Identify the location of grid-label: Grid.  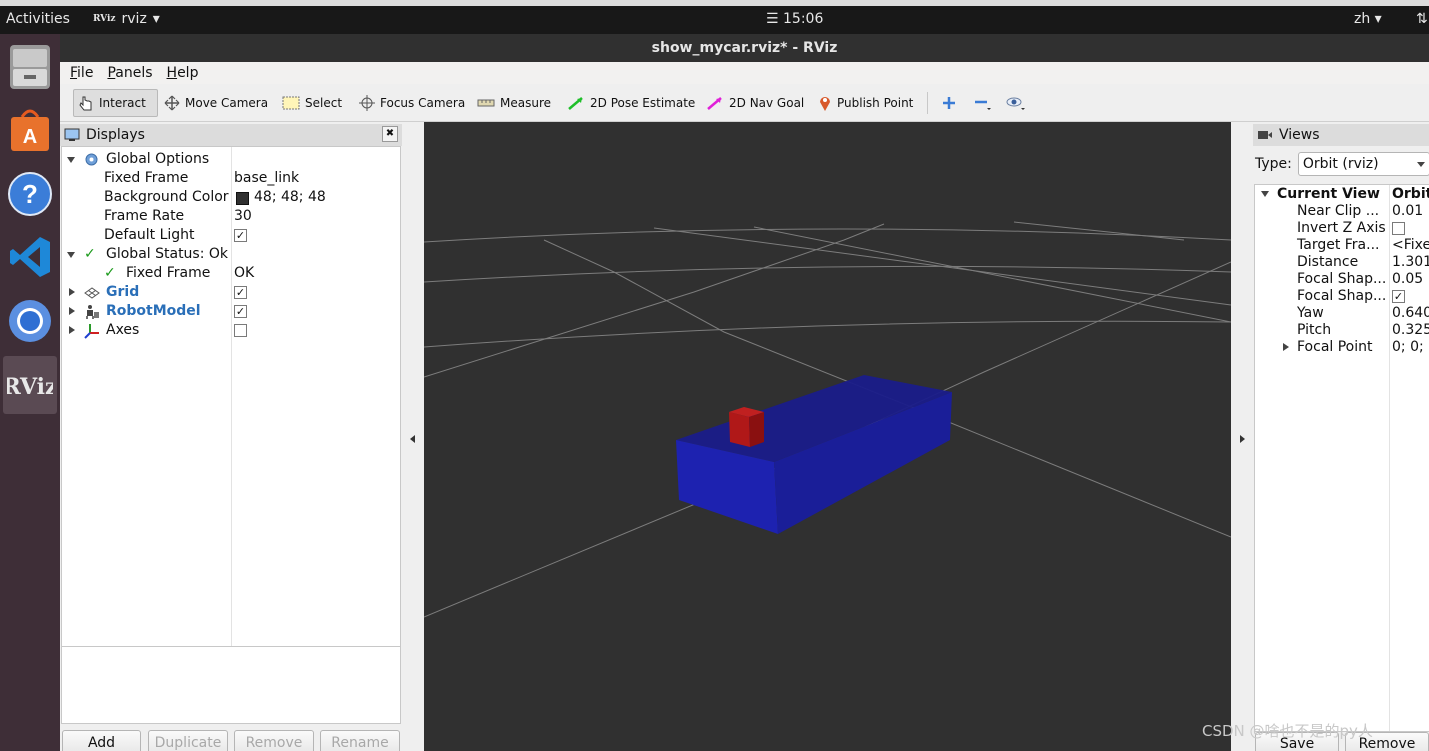
(123, 292).